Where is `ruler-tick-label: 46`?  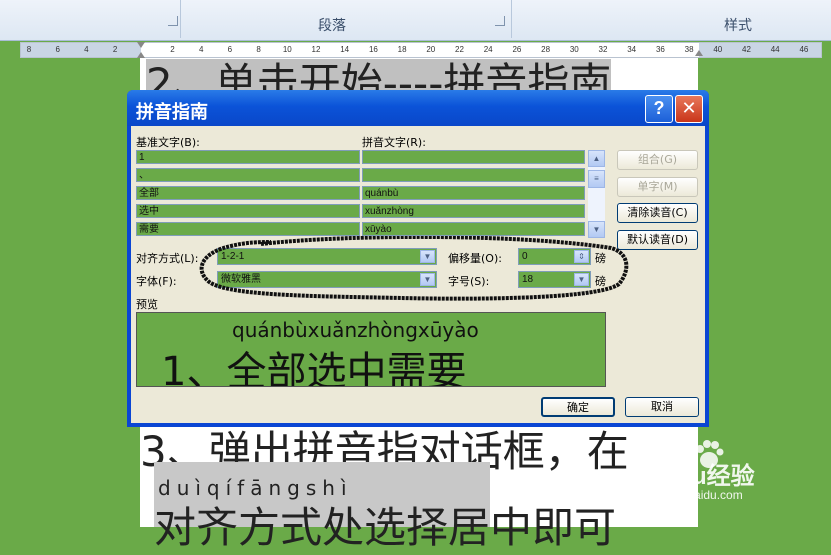 ruler-tick-label: 46 is located at coordinates (804, 49).